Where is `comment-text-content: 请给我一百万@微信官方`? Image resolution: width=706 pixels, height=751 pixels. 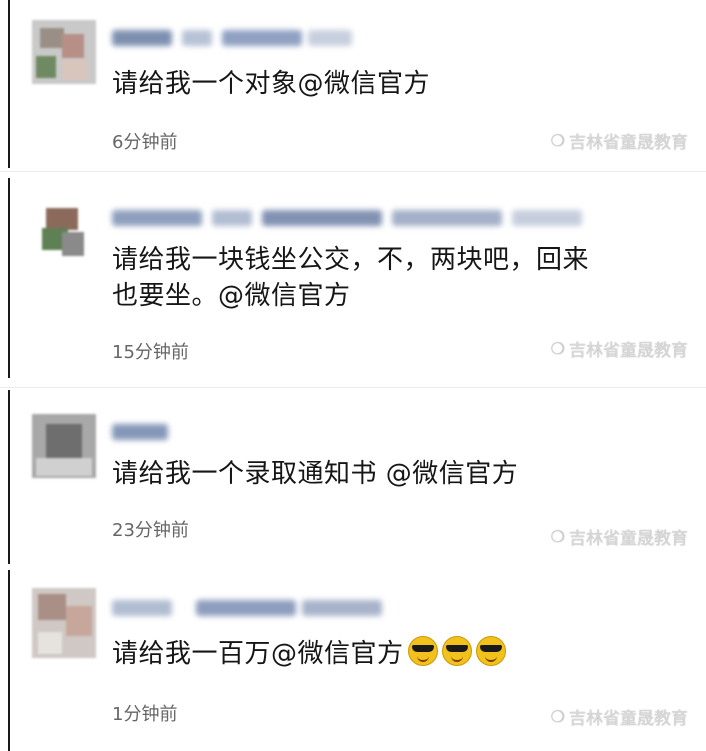
comment-text-content: 请给我一百万@微信官方 is located at coordinates (258, 654).